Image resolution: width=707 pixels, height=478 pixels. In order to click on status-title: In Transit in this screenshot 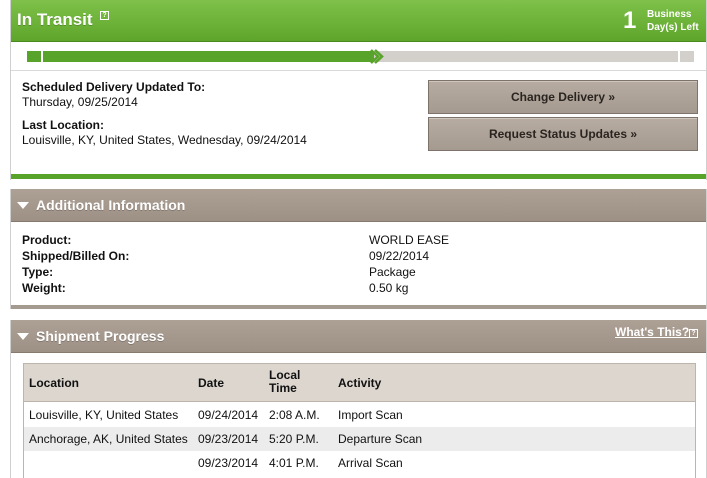, I will do `click(55, 19)`.